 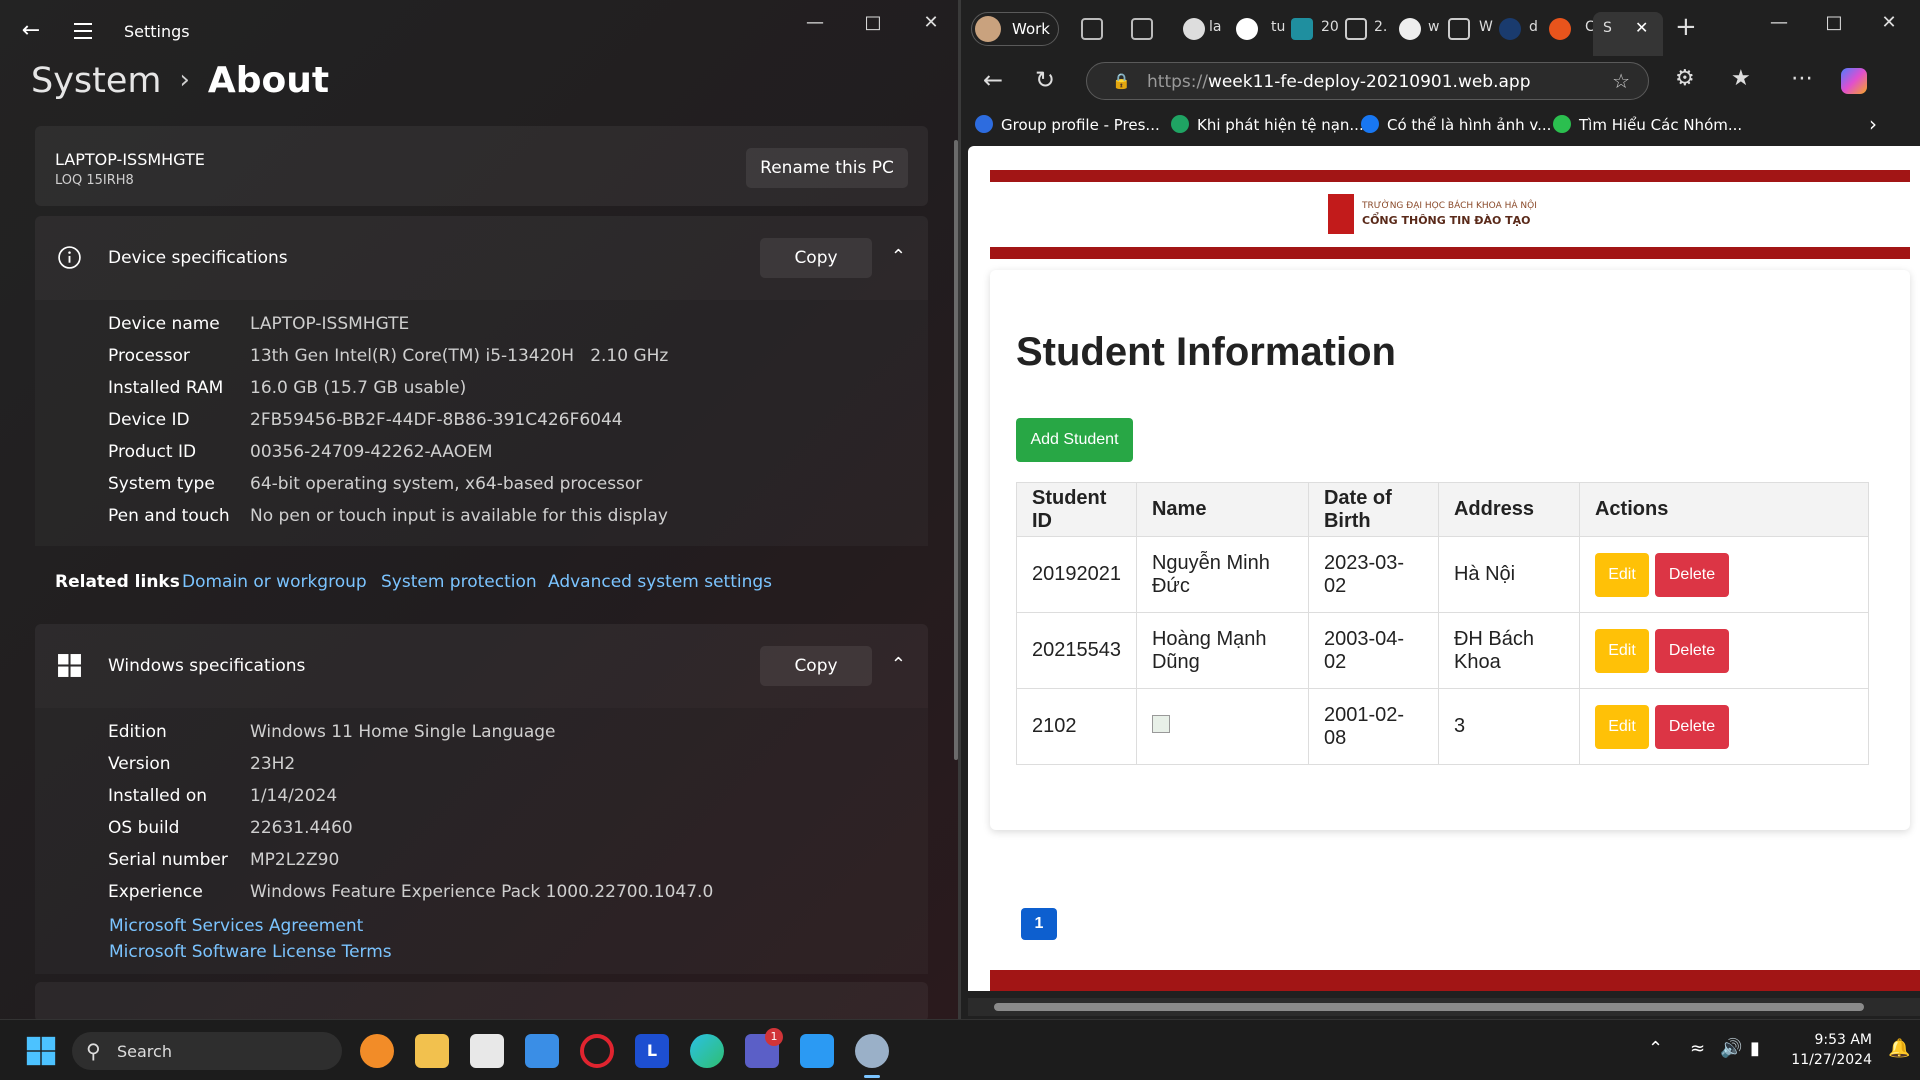 What do you see at coordinates (1641, 27) in the screenshot?
I see `tab-close-icon: ✕` at bounding box center [1641, 27].